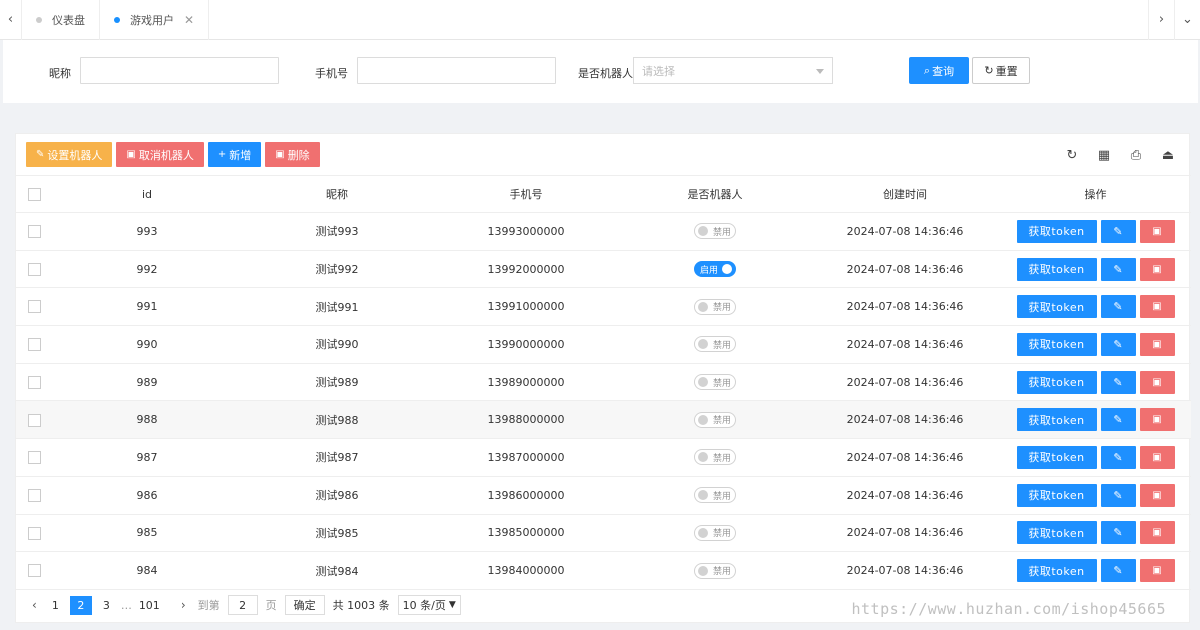 This screenshot has width=1200, height=630. Describe the element at coordinates (61, 20) in the screenshot. I see `tab-dashboard: 仪表盘` at that location.